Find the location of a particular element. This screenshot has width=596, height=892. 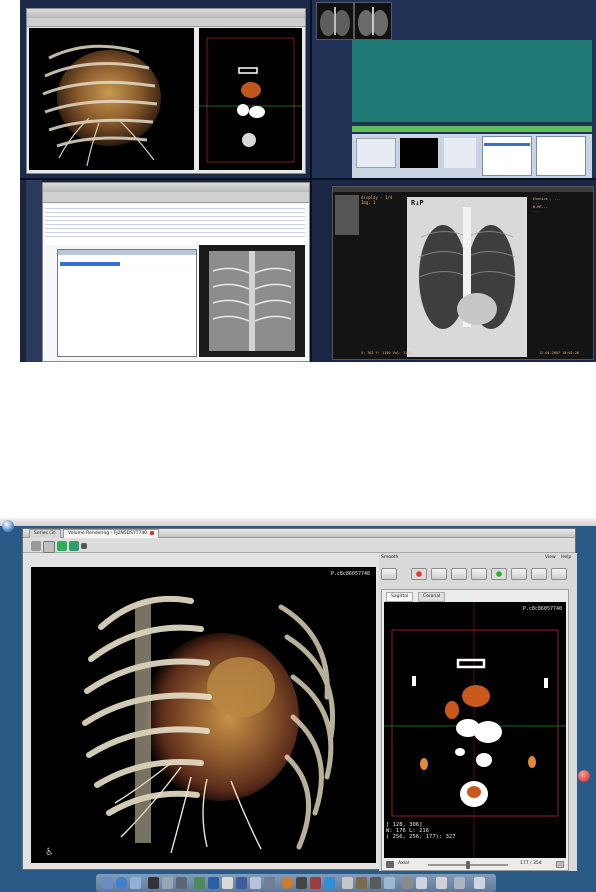

tab-label: Series (3) is located at coordinates (45, 533).